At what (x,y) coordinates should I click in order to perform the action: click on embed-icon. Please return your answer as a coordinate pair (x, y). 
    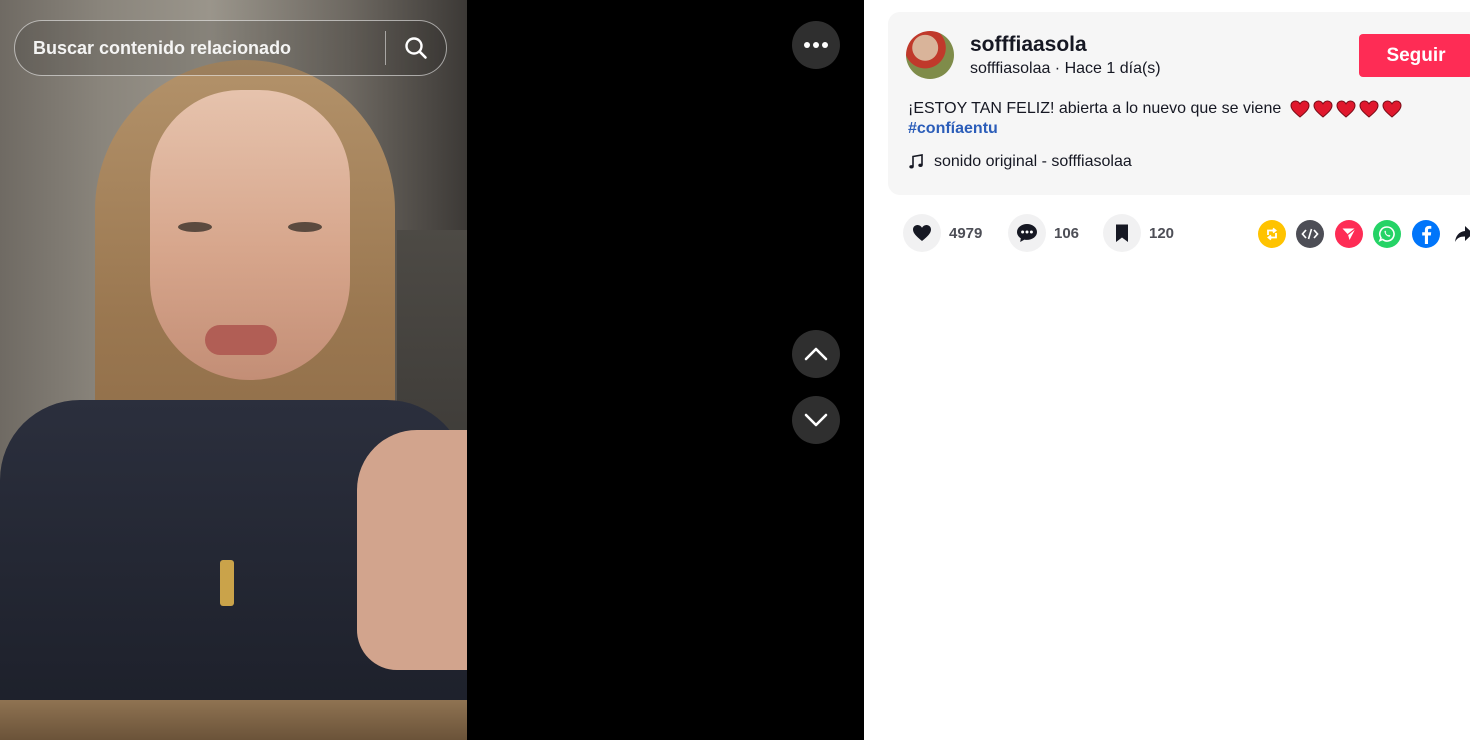
    Looking at the image, I should click on (1310, 234).